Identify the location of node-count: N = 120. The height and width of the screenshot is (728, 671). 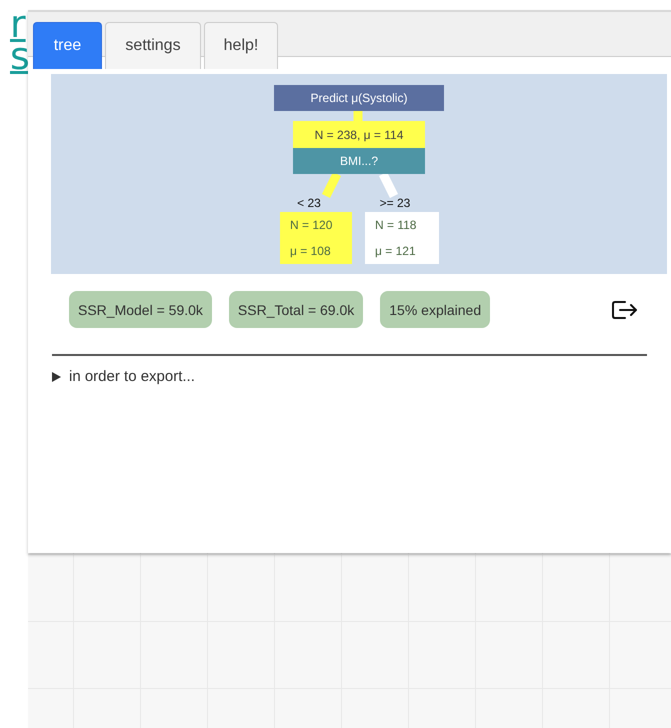
(316, 225).